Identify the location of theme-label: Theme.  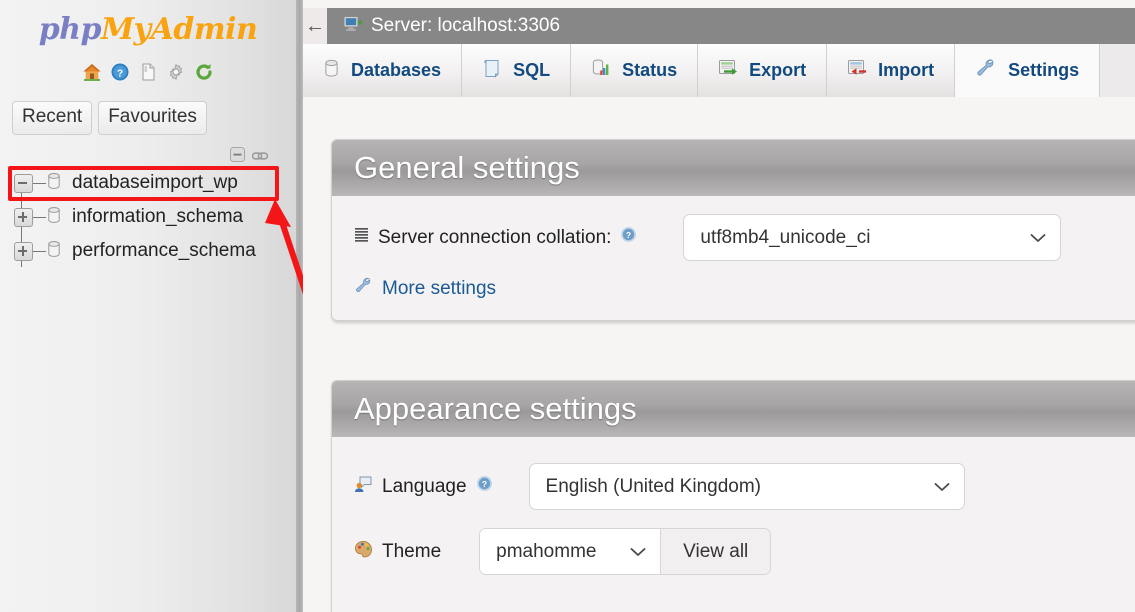
(412, 551).